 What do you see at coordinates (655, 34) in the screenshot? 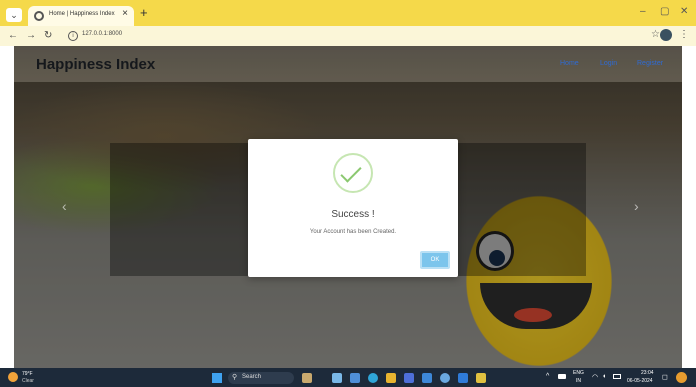
I see `bookmark-star-icon: ☆` at bounding box center [655, 34].